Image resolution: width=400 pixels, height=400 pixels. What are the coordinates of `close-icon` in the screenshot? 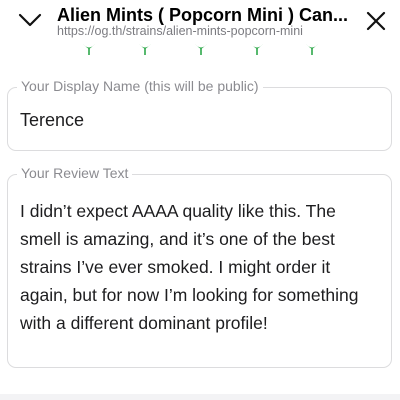 It's located at (376, 21).